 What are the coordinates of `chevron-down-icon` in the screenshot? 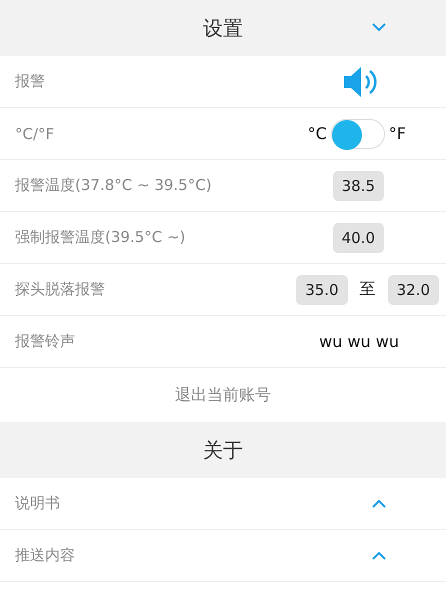 It's located at (379, 27).